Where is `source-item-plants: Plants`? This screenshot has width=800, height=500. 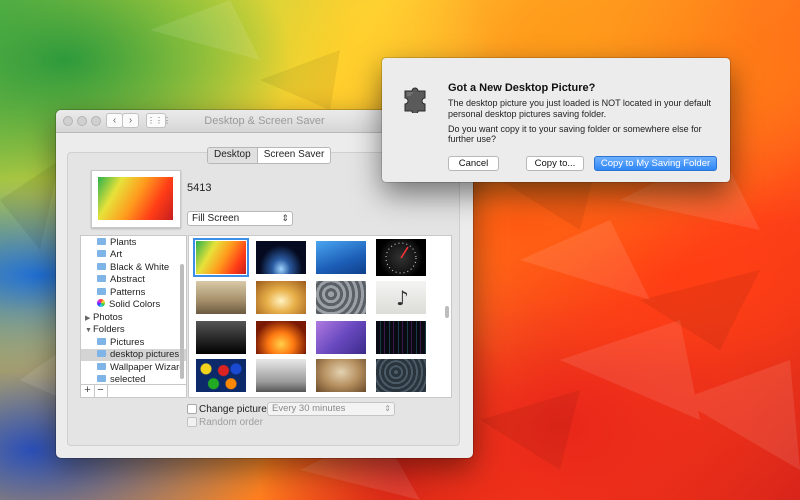
source-item-plants: Plants is located at coordinates (133, 243).